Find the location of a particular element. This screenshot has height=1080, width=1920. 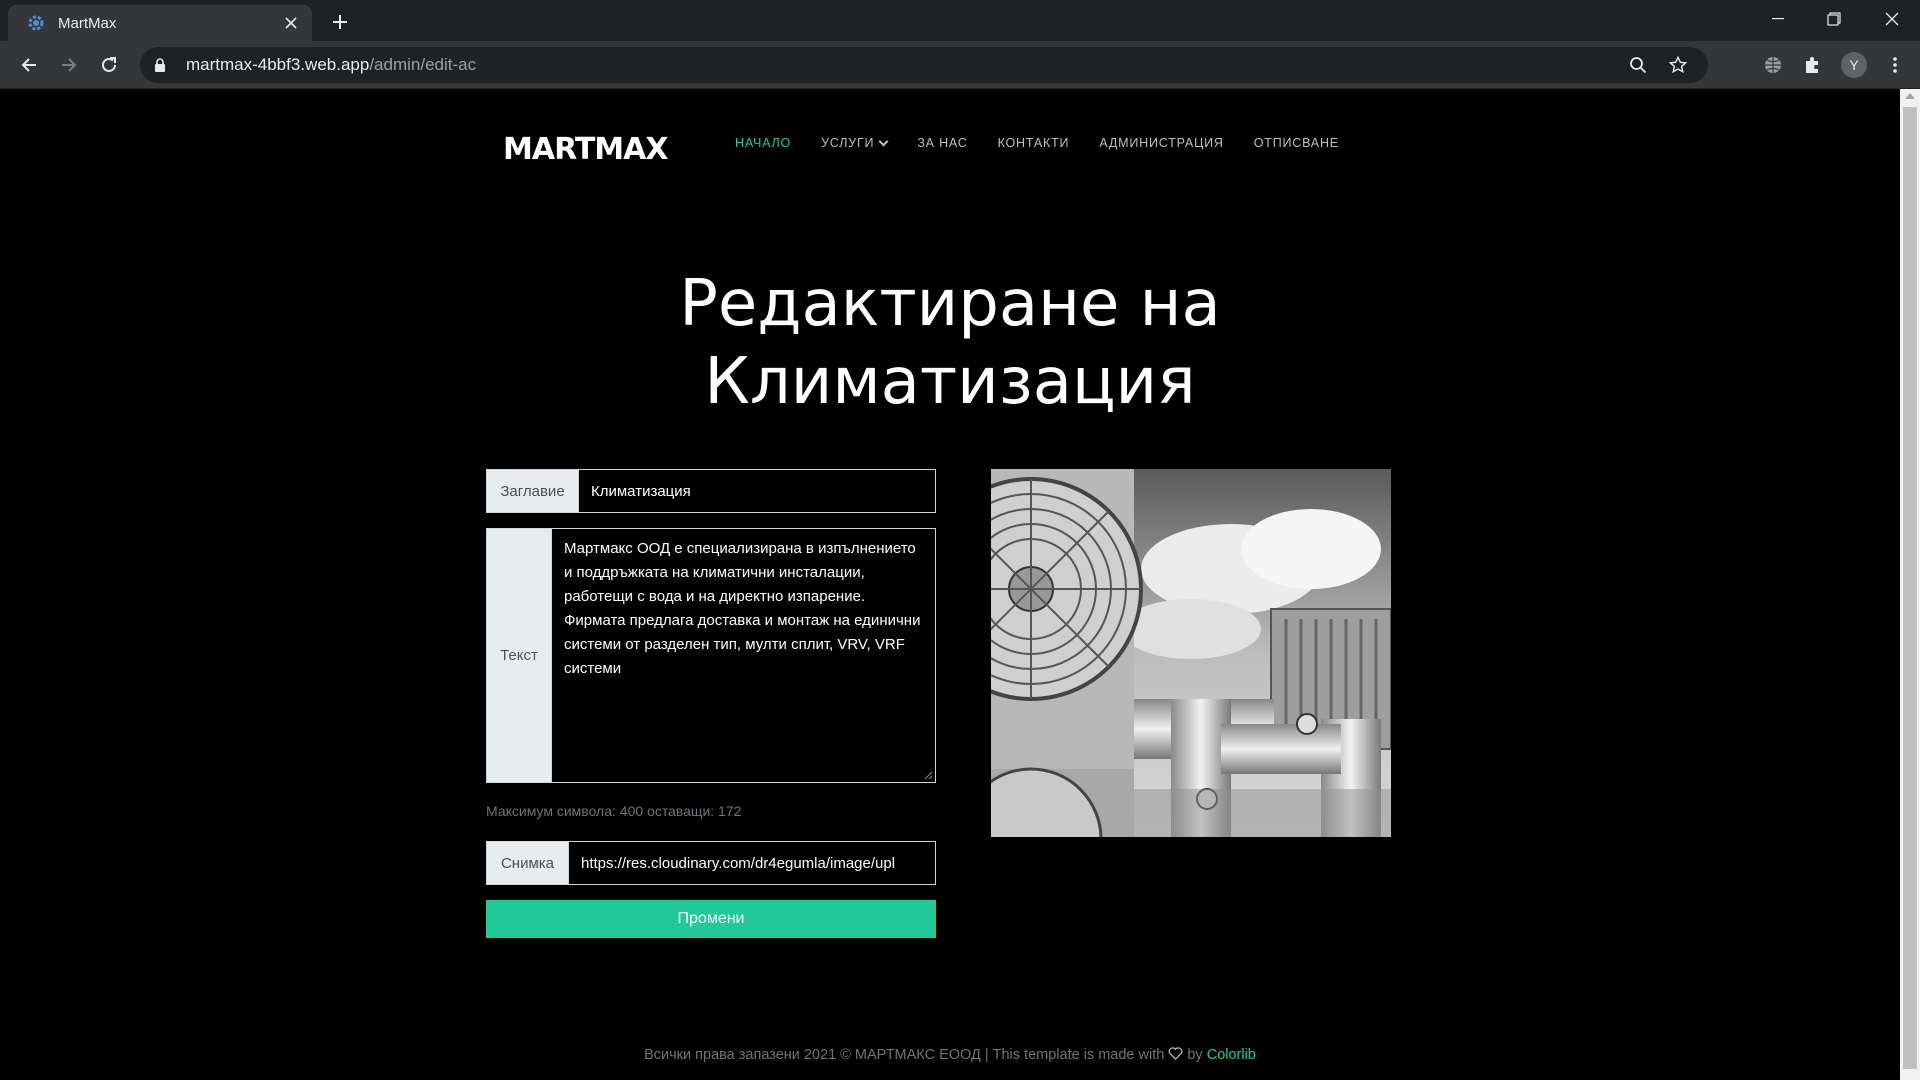

heart-icon is located at coordinates (1175, 1054).